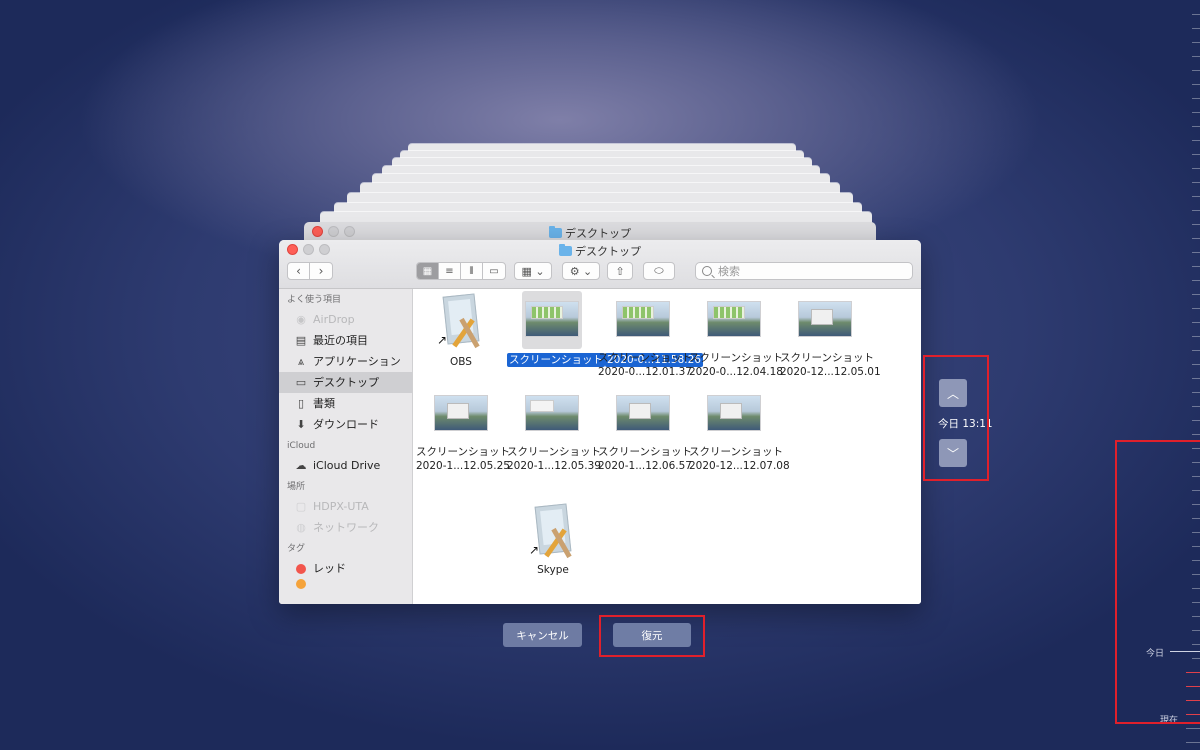 This screenshot has height=750, width=1200. What do you see at coordinates (296, 549) in the screenshot?
I see `sidebar-header-tags: タグ` at bounding box center [296, 549].